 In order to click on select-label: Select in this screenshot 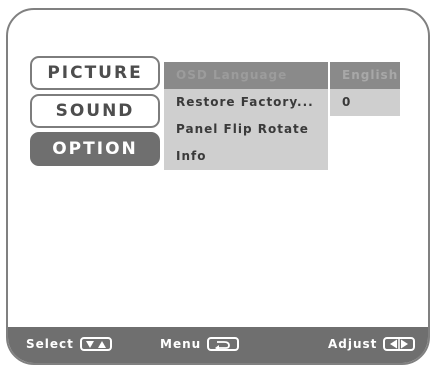, I will do `click(50, 344)`.